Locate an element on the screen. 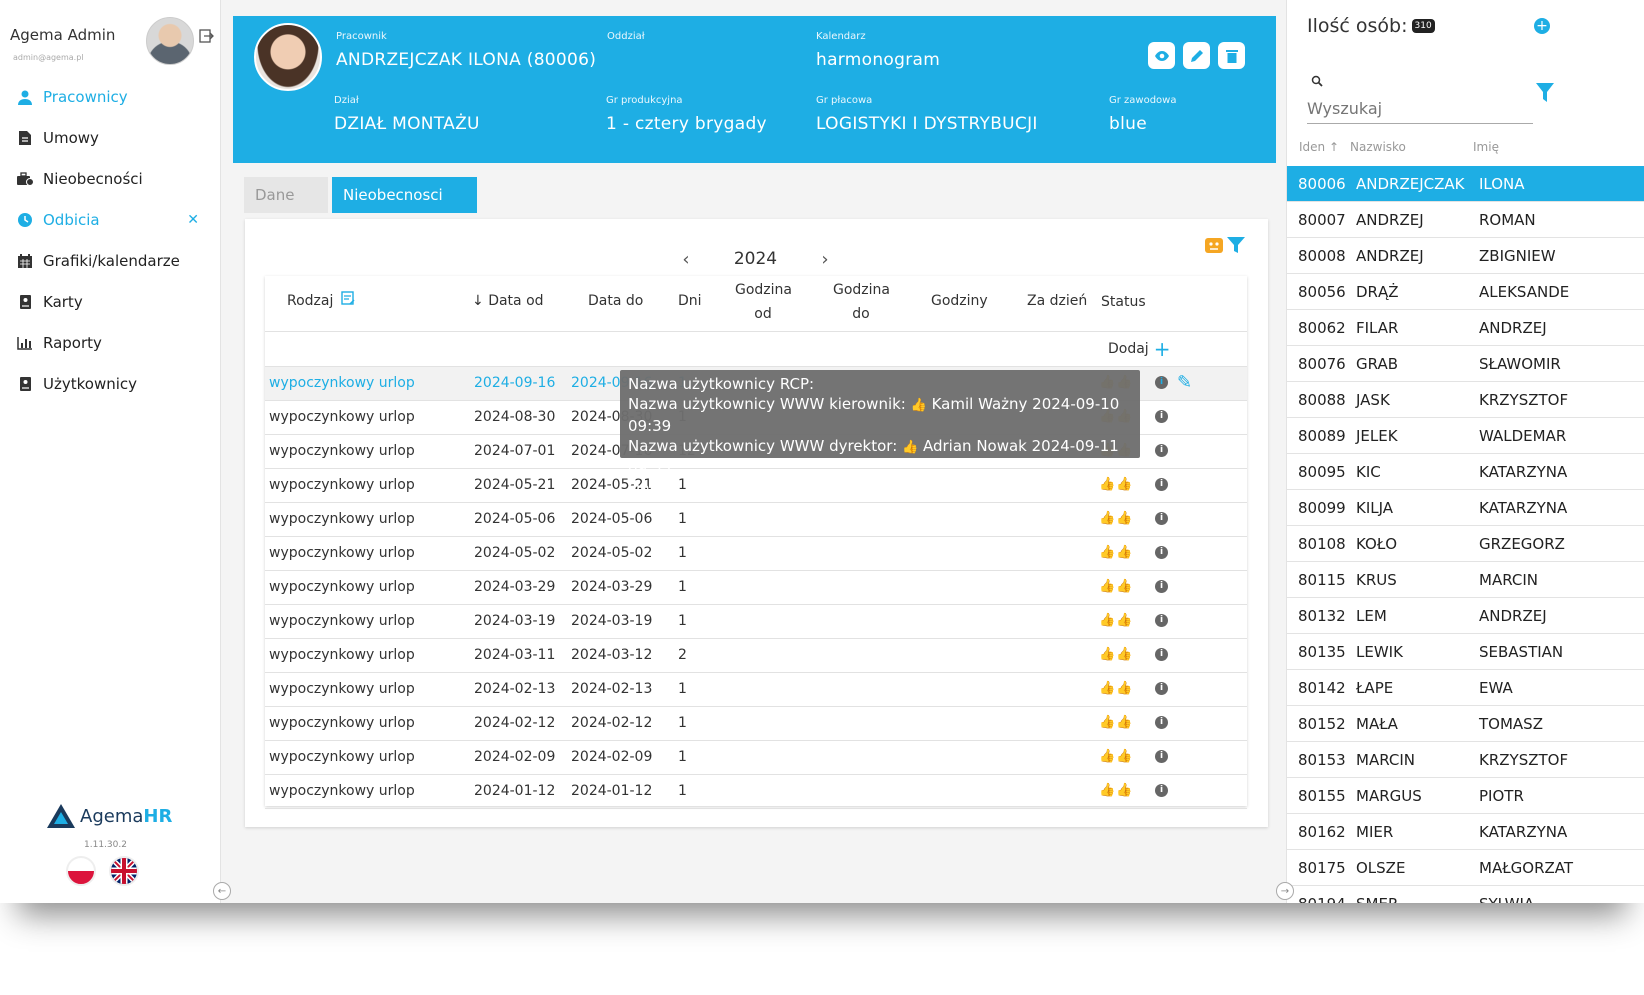  sort-up-icon: ↑ is located at coordinates (1334, 147).